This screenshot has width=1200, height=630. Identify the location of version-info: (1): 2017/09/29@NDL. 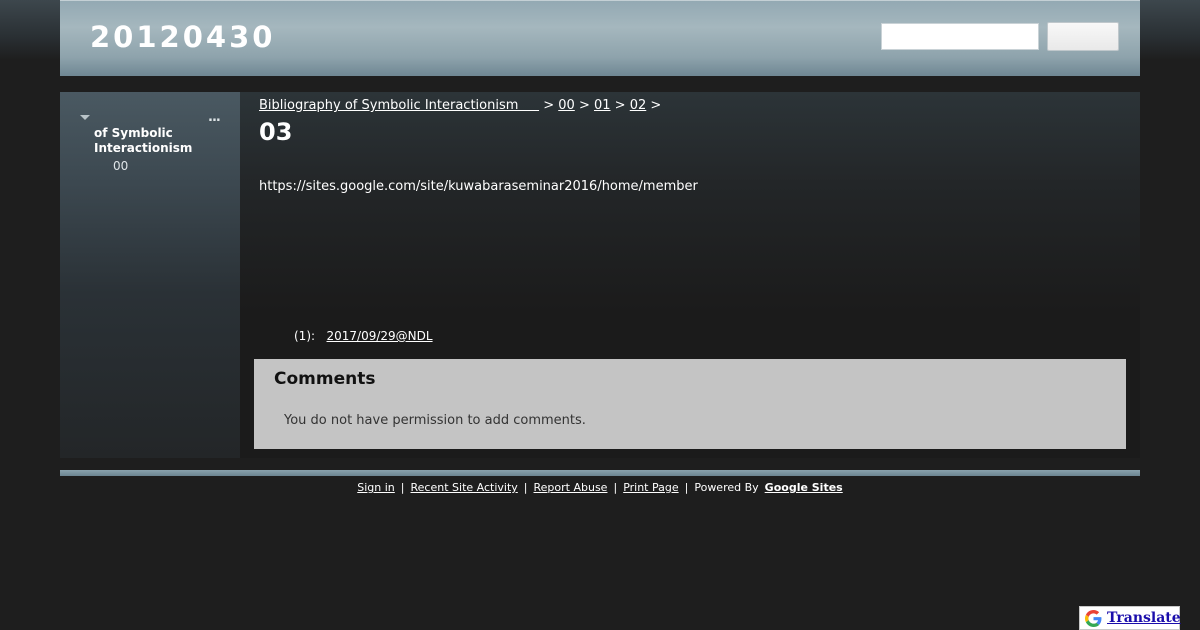
(363, 336).